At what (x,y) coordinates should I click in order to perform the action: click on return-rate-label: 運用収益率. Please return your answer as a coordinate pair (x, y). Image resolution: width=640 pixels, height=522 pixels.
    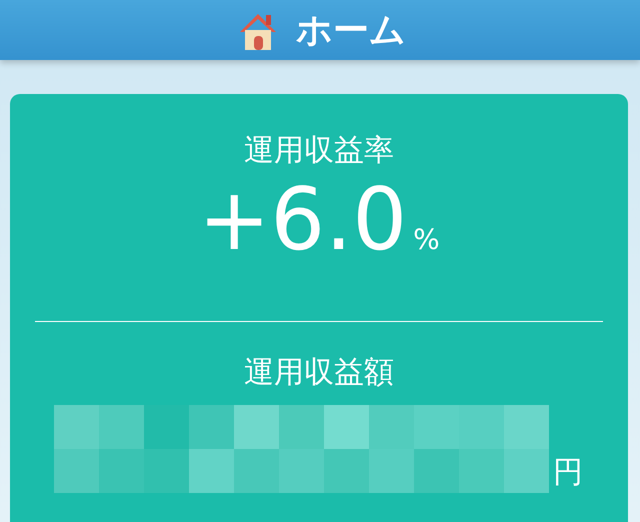
    Looking at the image, I should click on (319, 151).